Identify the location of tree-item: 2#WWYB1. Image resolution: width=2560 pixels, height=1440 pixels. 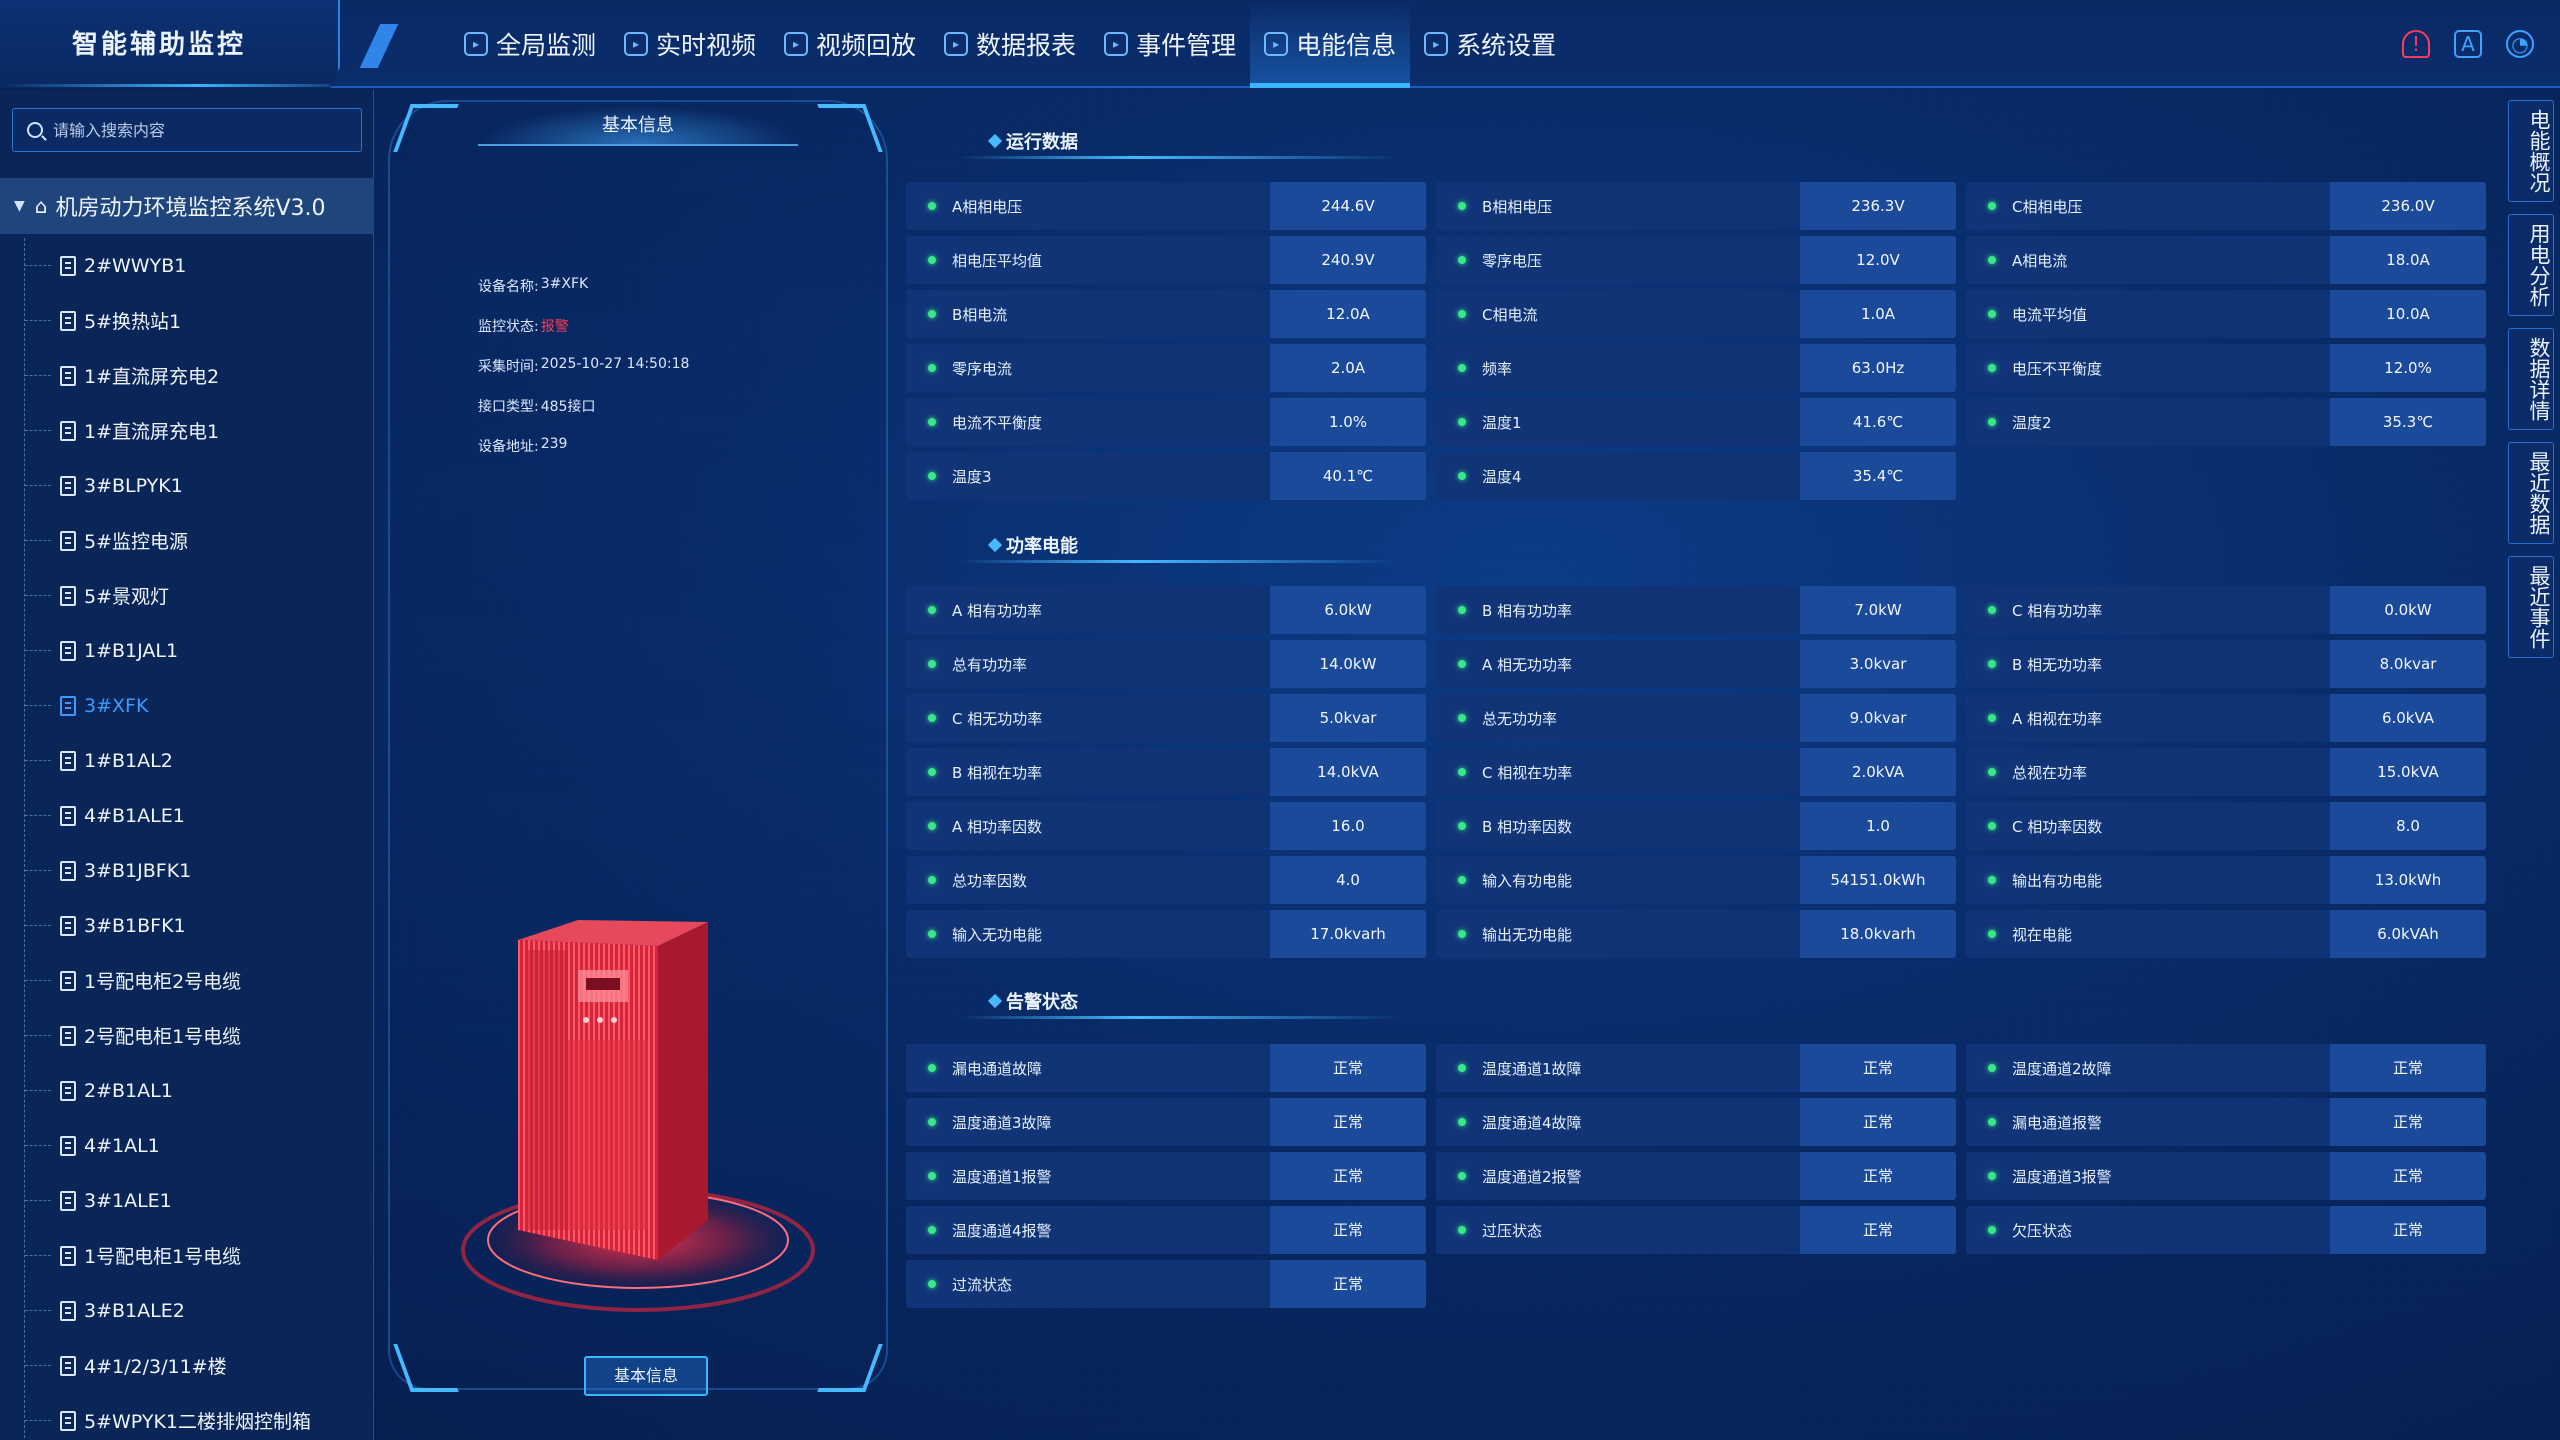
(187, 265).